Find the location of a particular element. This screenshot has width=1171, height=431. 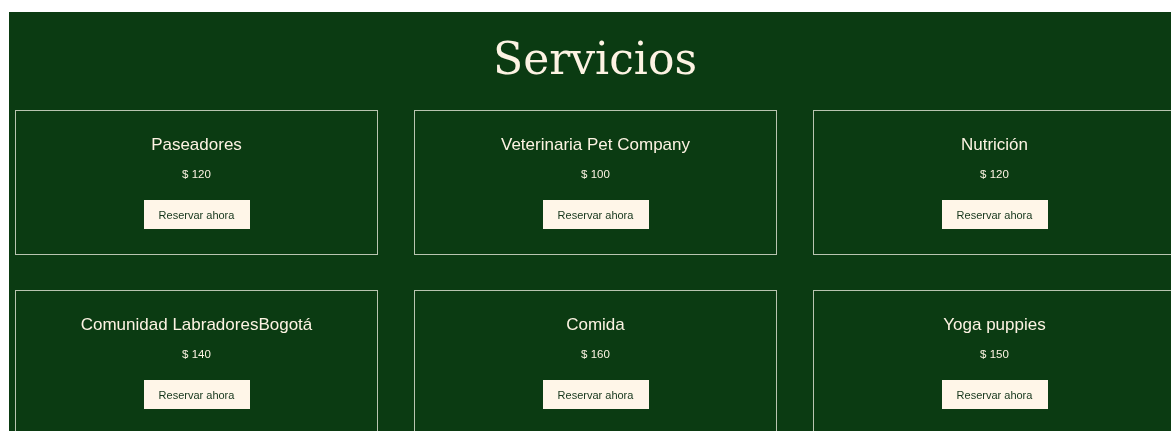

service-price: $ 100 is located at coordinates (595, 174).